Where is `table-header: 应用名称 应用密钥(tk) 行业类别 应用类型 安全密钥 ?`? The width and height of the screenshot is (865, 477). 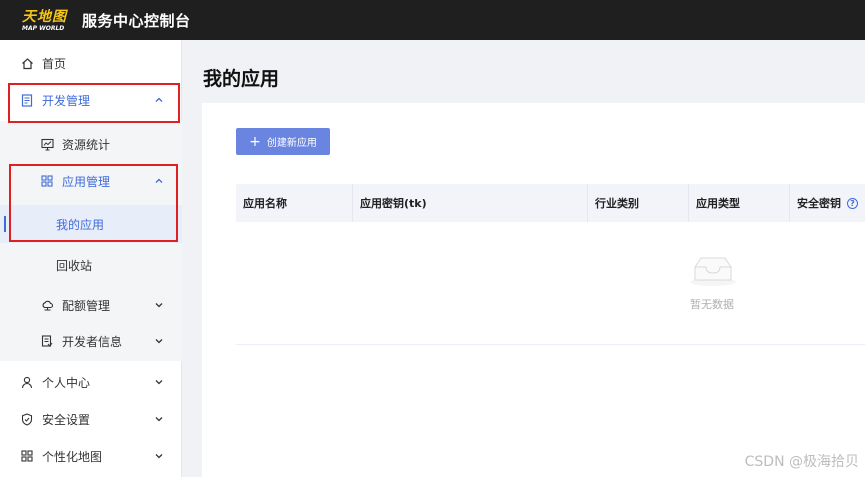
table-header: 应用名称 应用密钥(tk) 行业类别 应用类型 安全密钥 ? is located at coordinates (550, 203).